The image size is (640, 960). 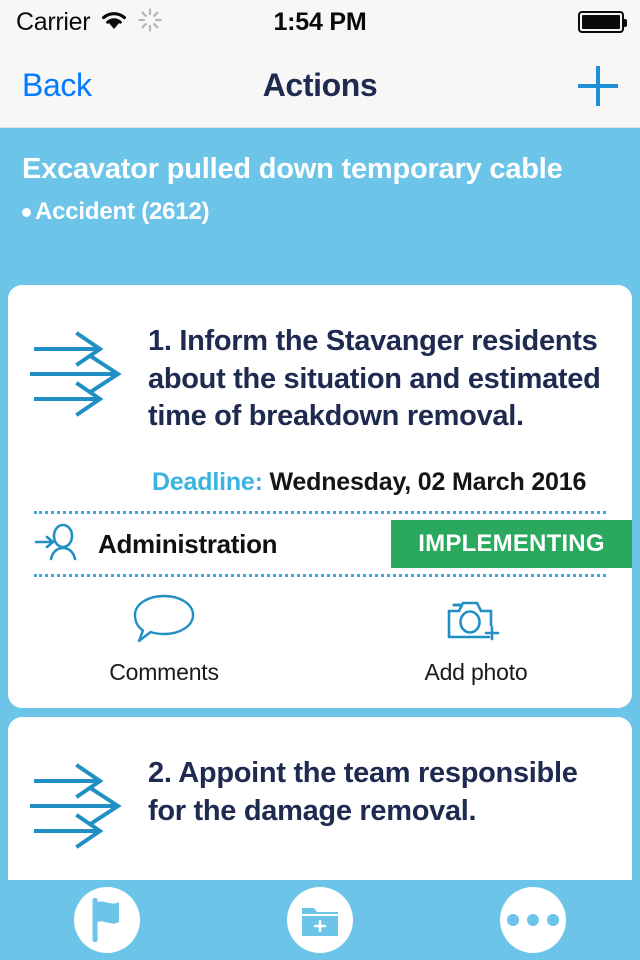 I want to click on tab-bar, so click(x=320, y=920).